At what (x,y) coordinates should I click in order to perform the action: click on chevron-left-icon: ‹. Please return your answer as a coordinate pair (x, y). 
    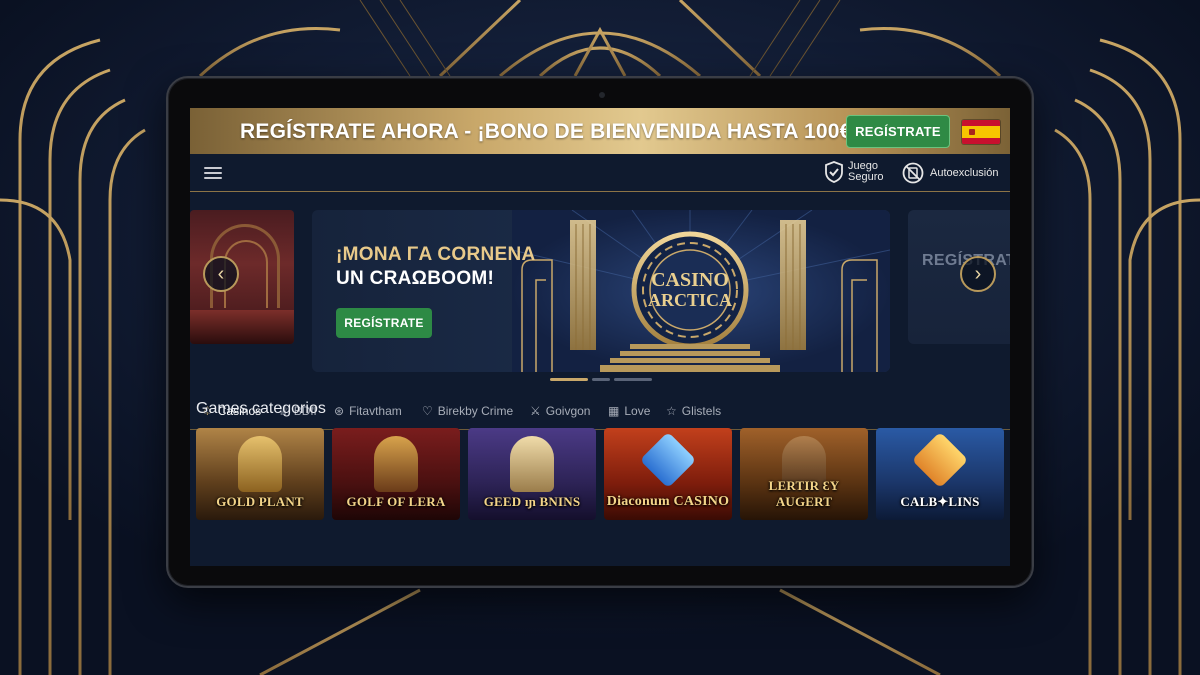
    Looking at the image, I should click on (221, 274).